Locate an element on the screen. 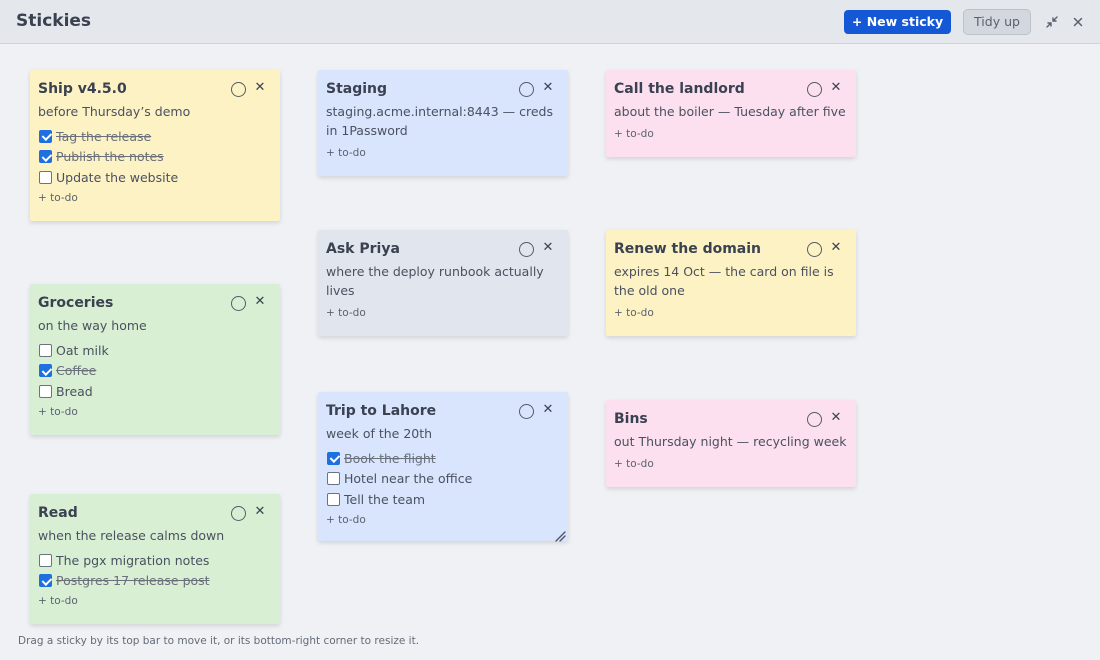 This screenshot has height=660, width=1100. sticky-subtitle: week of the 20th is located at coordinates (379, 433).